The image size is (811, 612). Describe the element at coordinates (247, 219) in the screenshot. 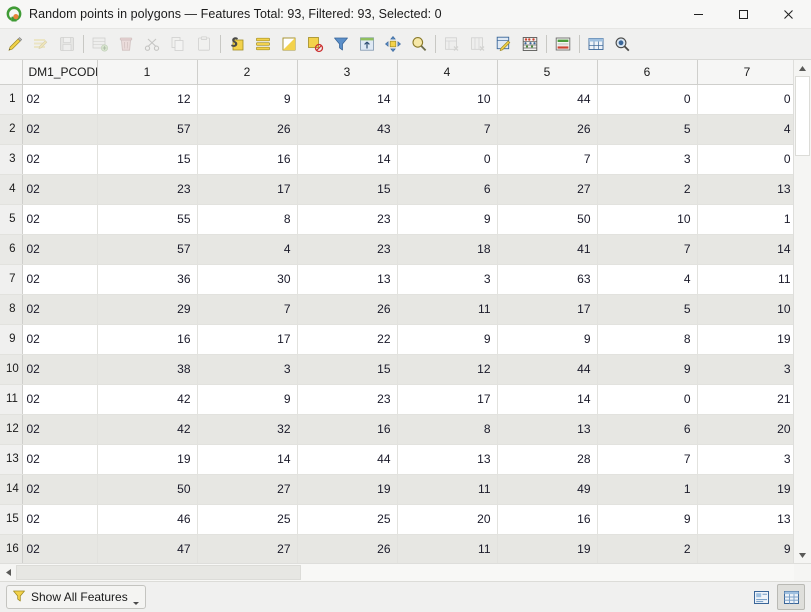

I see `cell-col-2: 8` at that location.